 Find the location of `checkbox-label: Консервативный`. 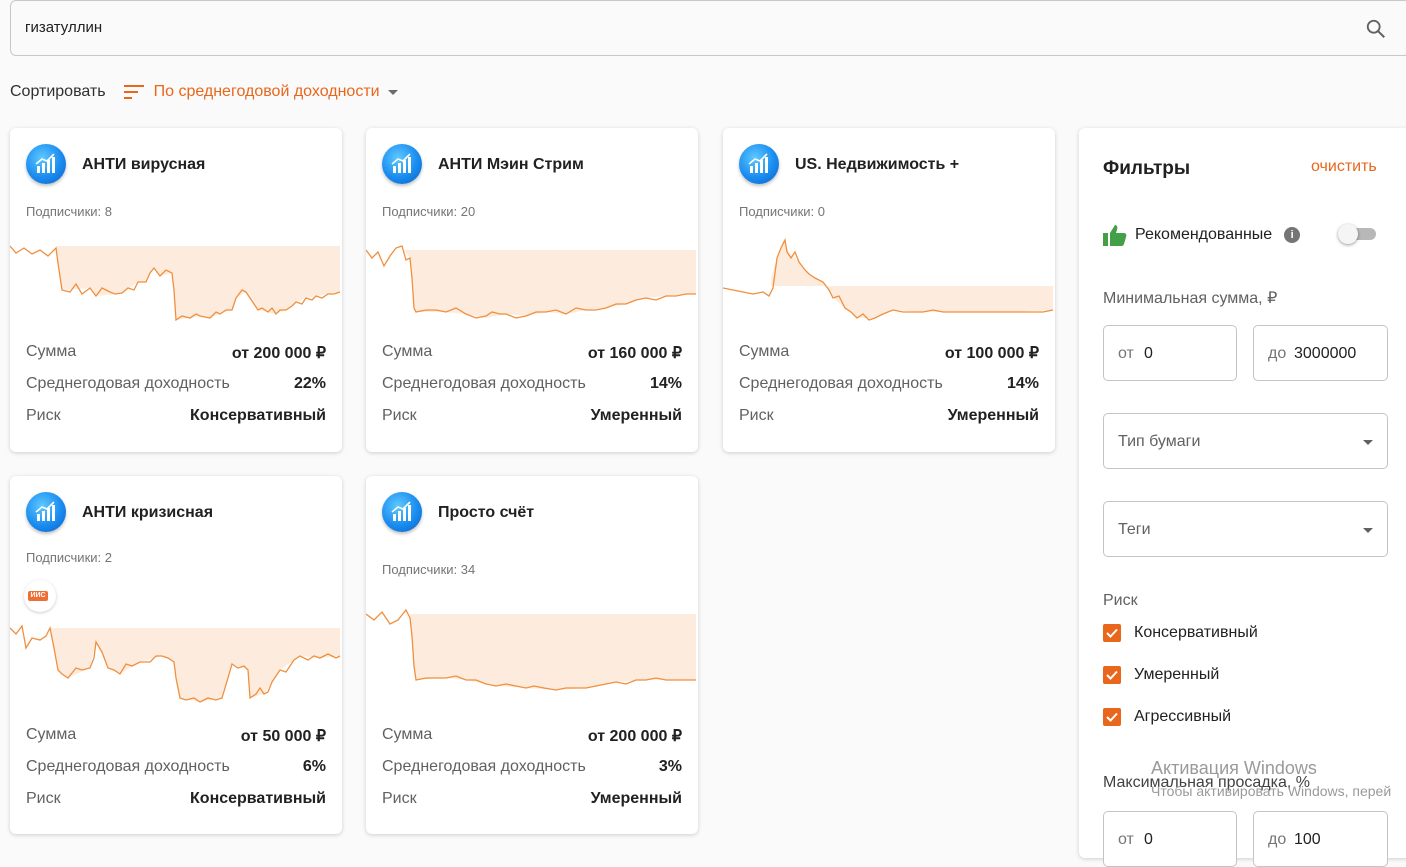

checkbox-label: Консервативный is located at coordinates (1196, 632).